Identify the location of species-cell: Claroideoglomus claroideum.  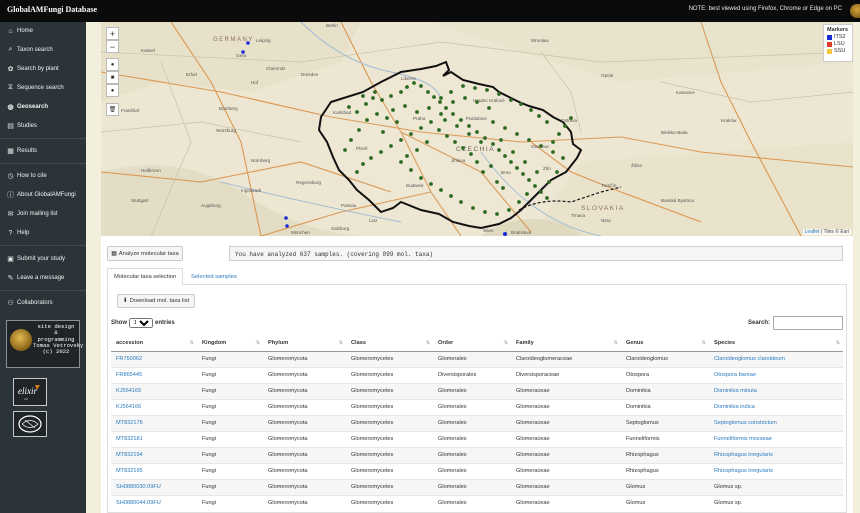
(776, 358).